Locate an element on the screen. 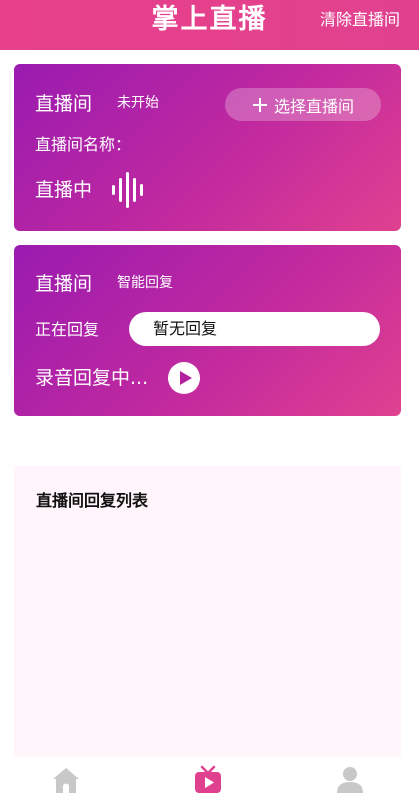 Image resolution: width=419 pixels, height=800 pixels. live-status-label: 直播中 is located at coordinates (64, 190).